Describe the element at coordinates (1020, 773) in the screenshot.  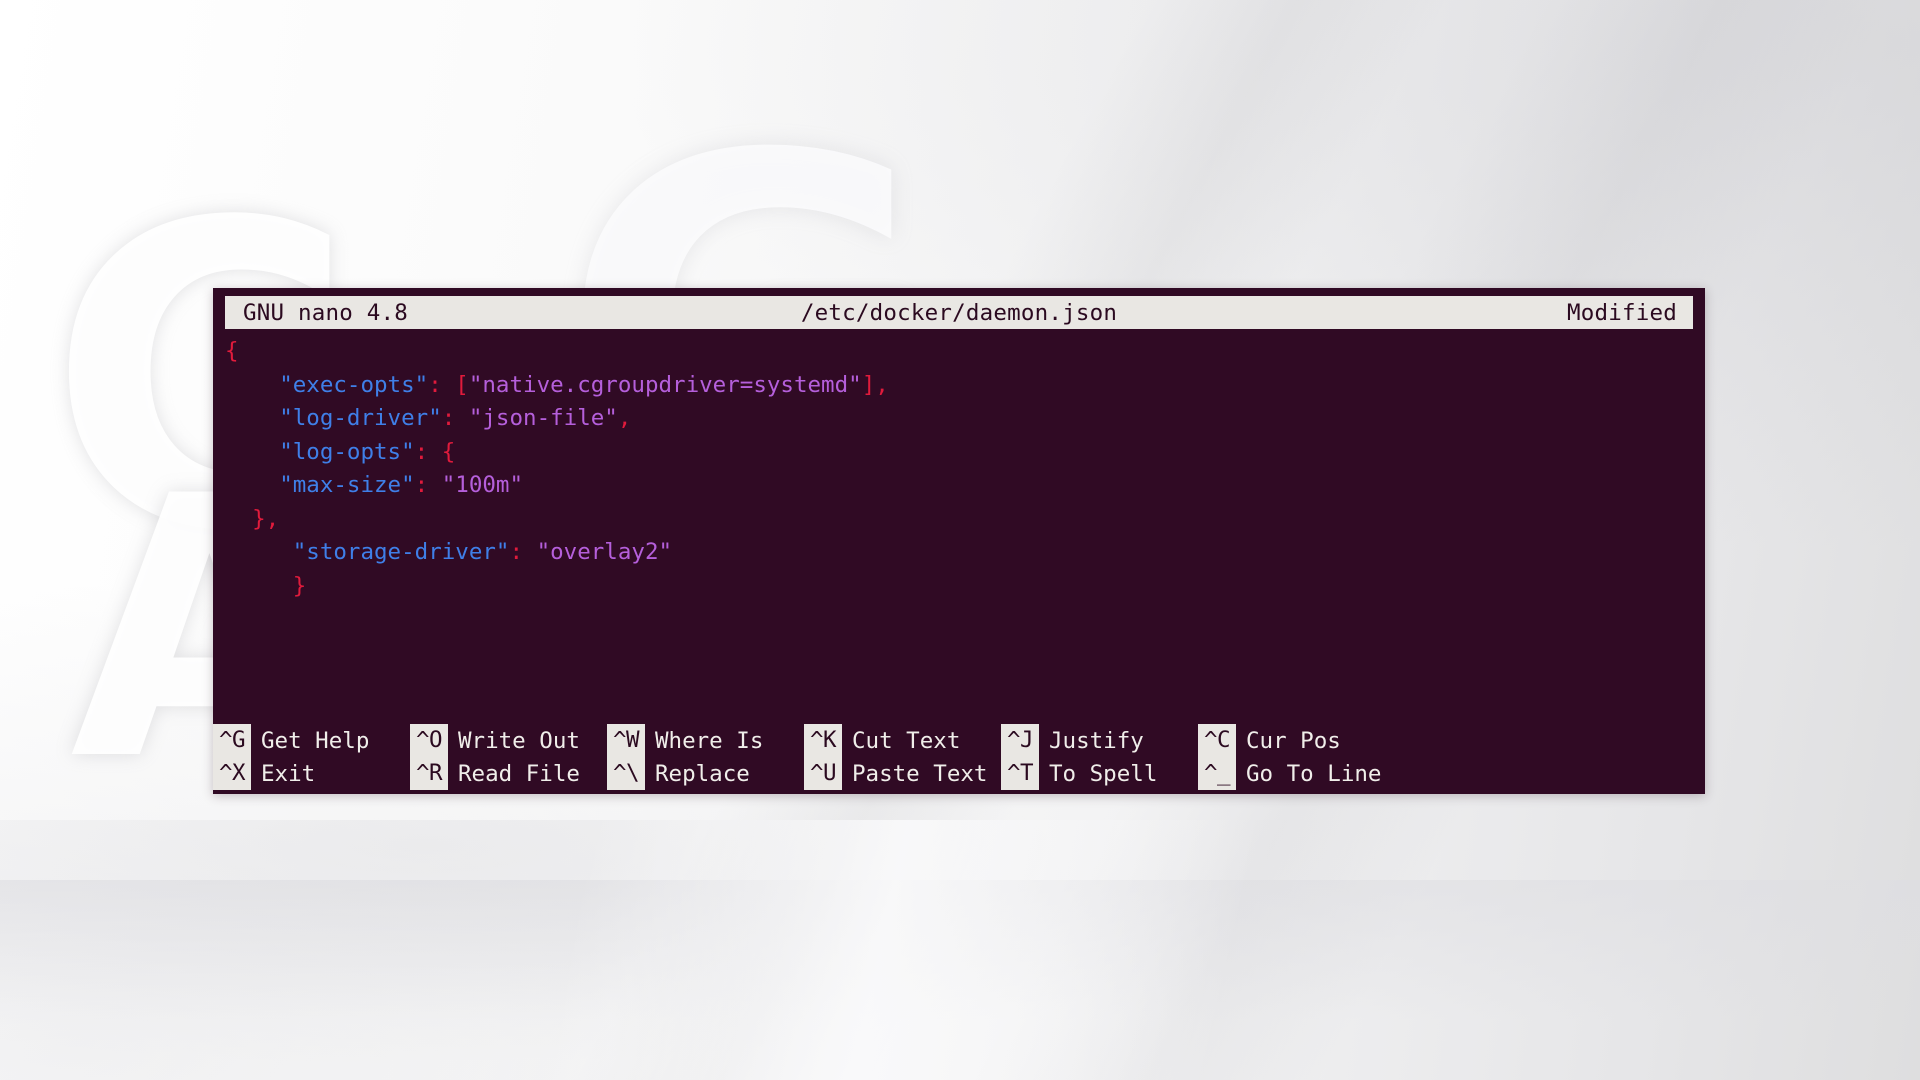
I see `shortcut-key: ^T` at that location.